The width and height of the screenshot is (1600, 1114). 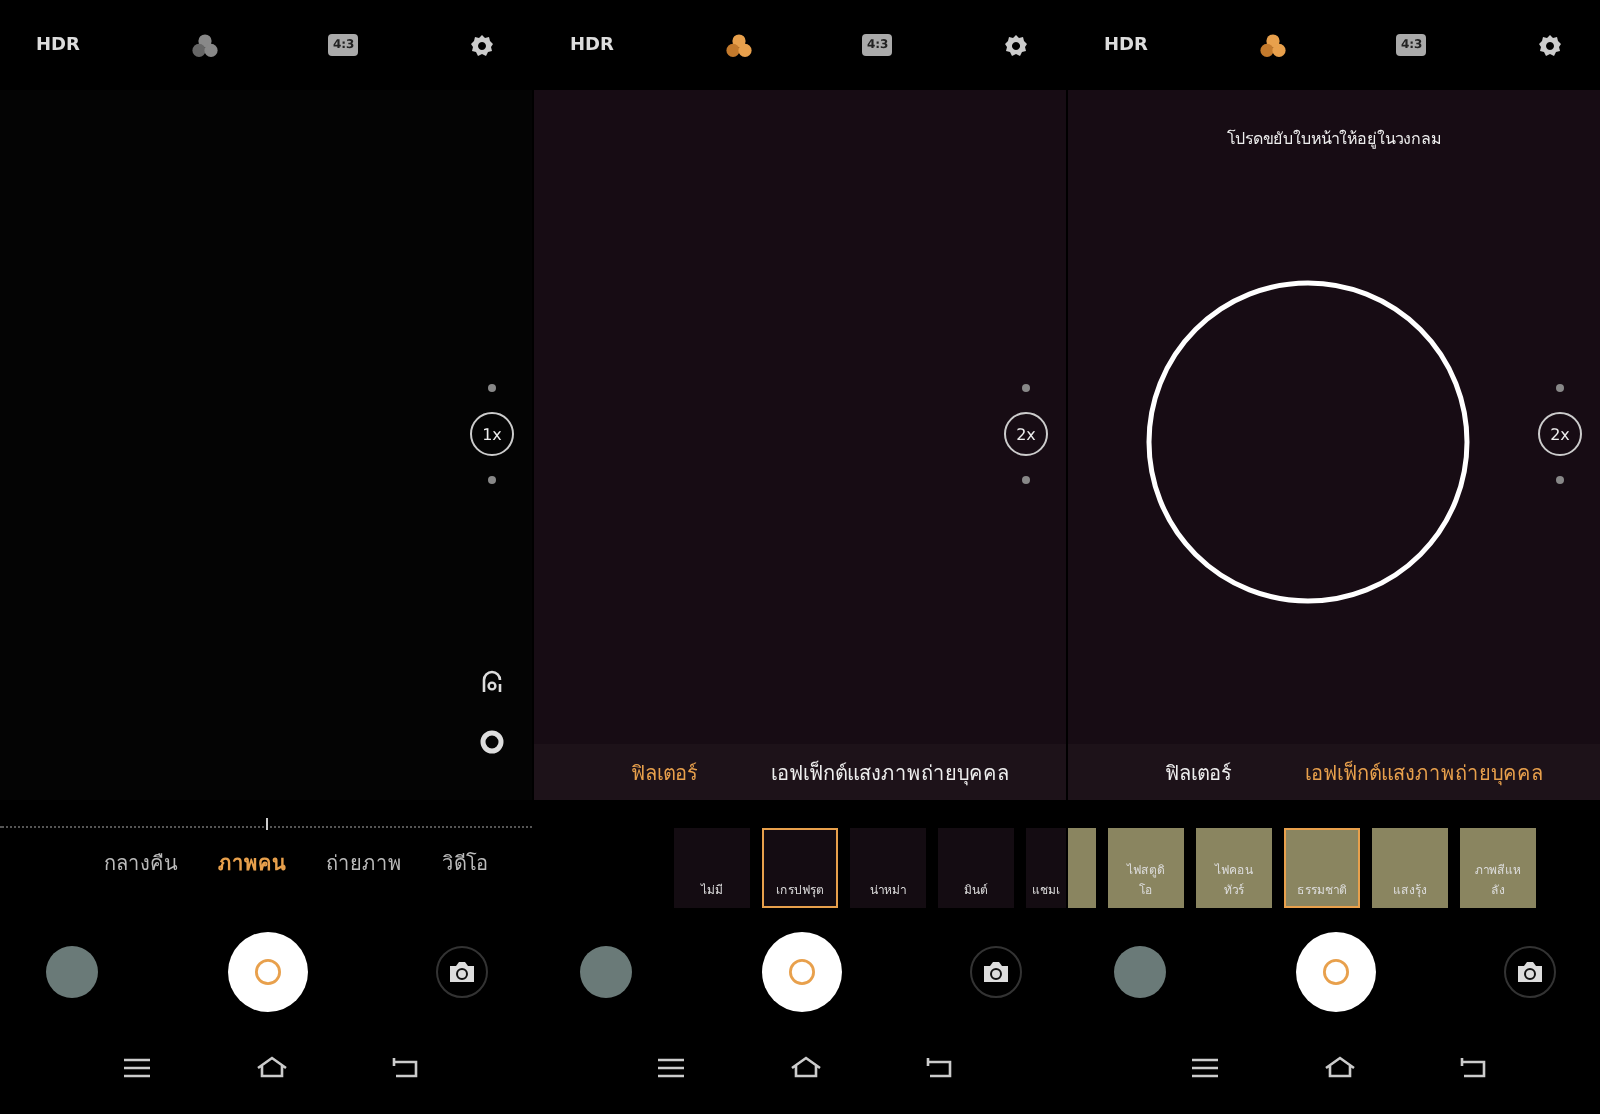 What do you see at coordinates (141, 863) in the screenshot?
I see `mode-tab: กลางคืน` at bounding box center [141, 863].